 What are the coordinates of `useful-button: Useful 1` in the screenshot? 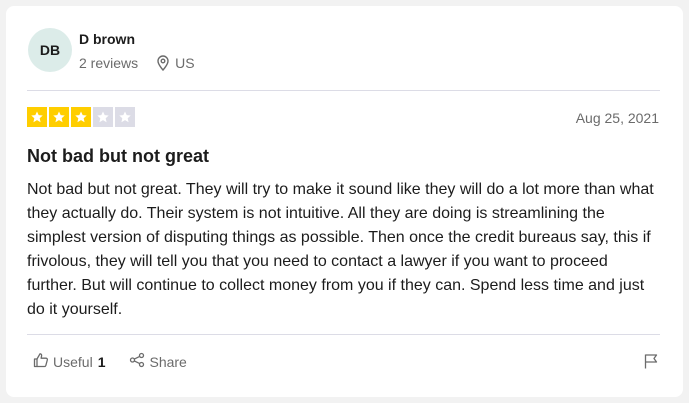 It's located at (69, 361).